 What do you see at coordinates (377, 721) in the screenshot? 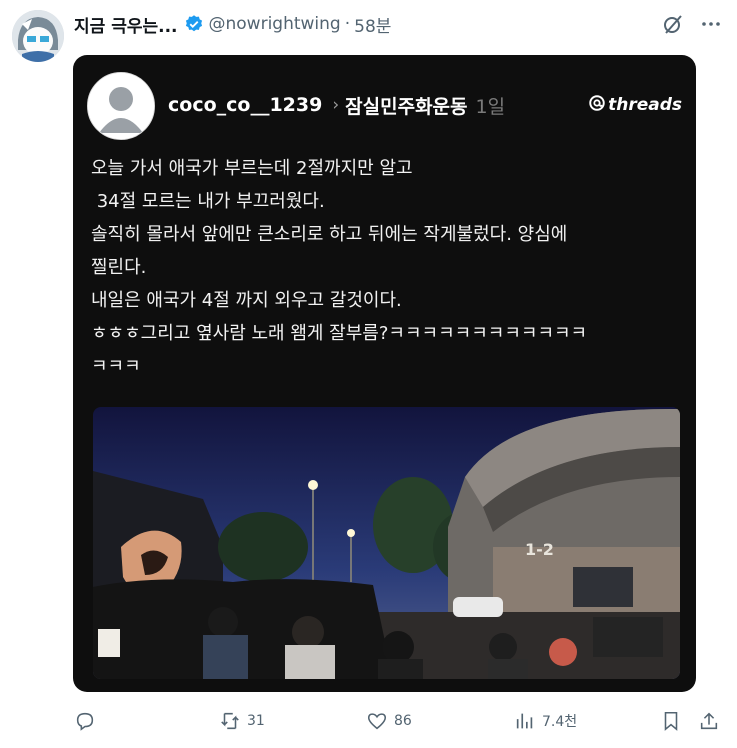
I see `like-icon` at bounding box center [377, 721].